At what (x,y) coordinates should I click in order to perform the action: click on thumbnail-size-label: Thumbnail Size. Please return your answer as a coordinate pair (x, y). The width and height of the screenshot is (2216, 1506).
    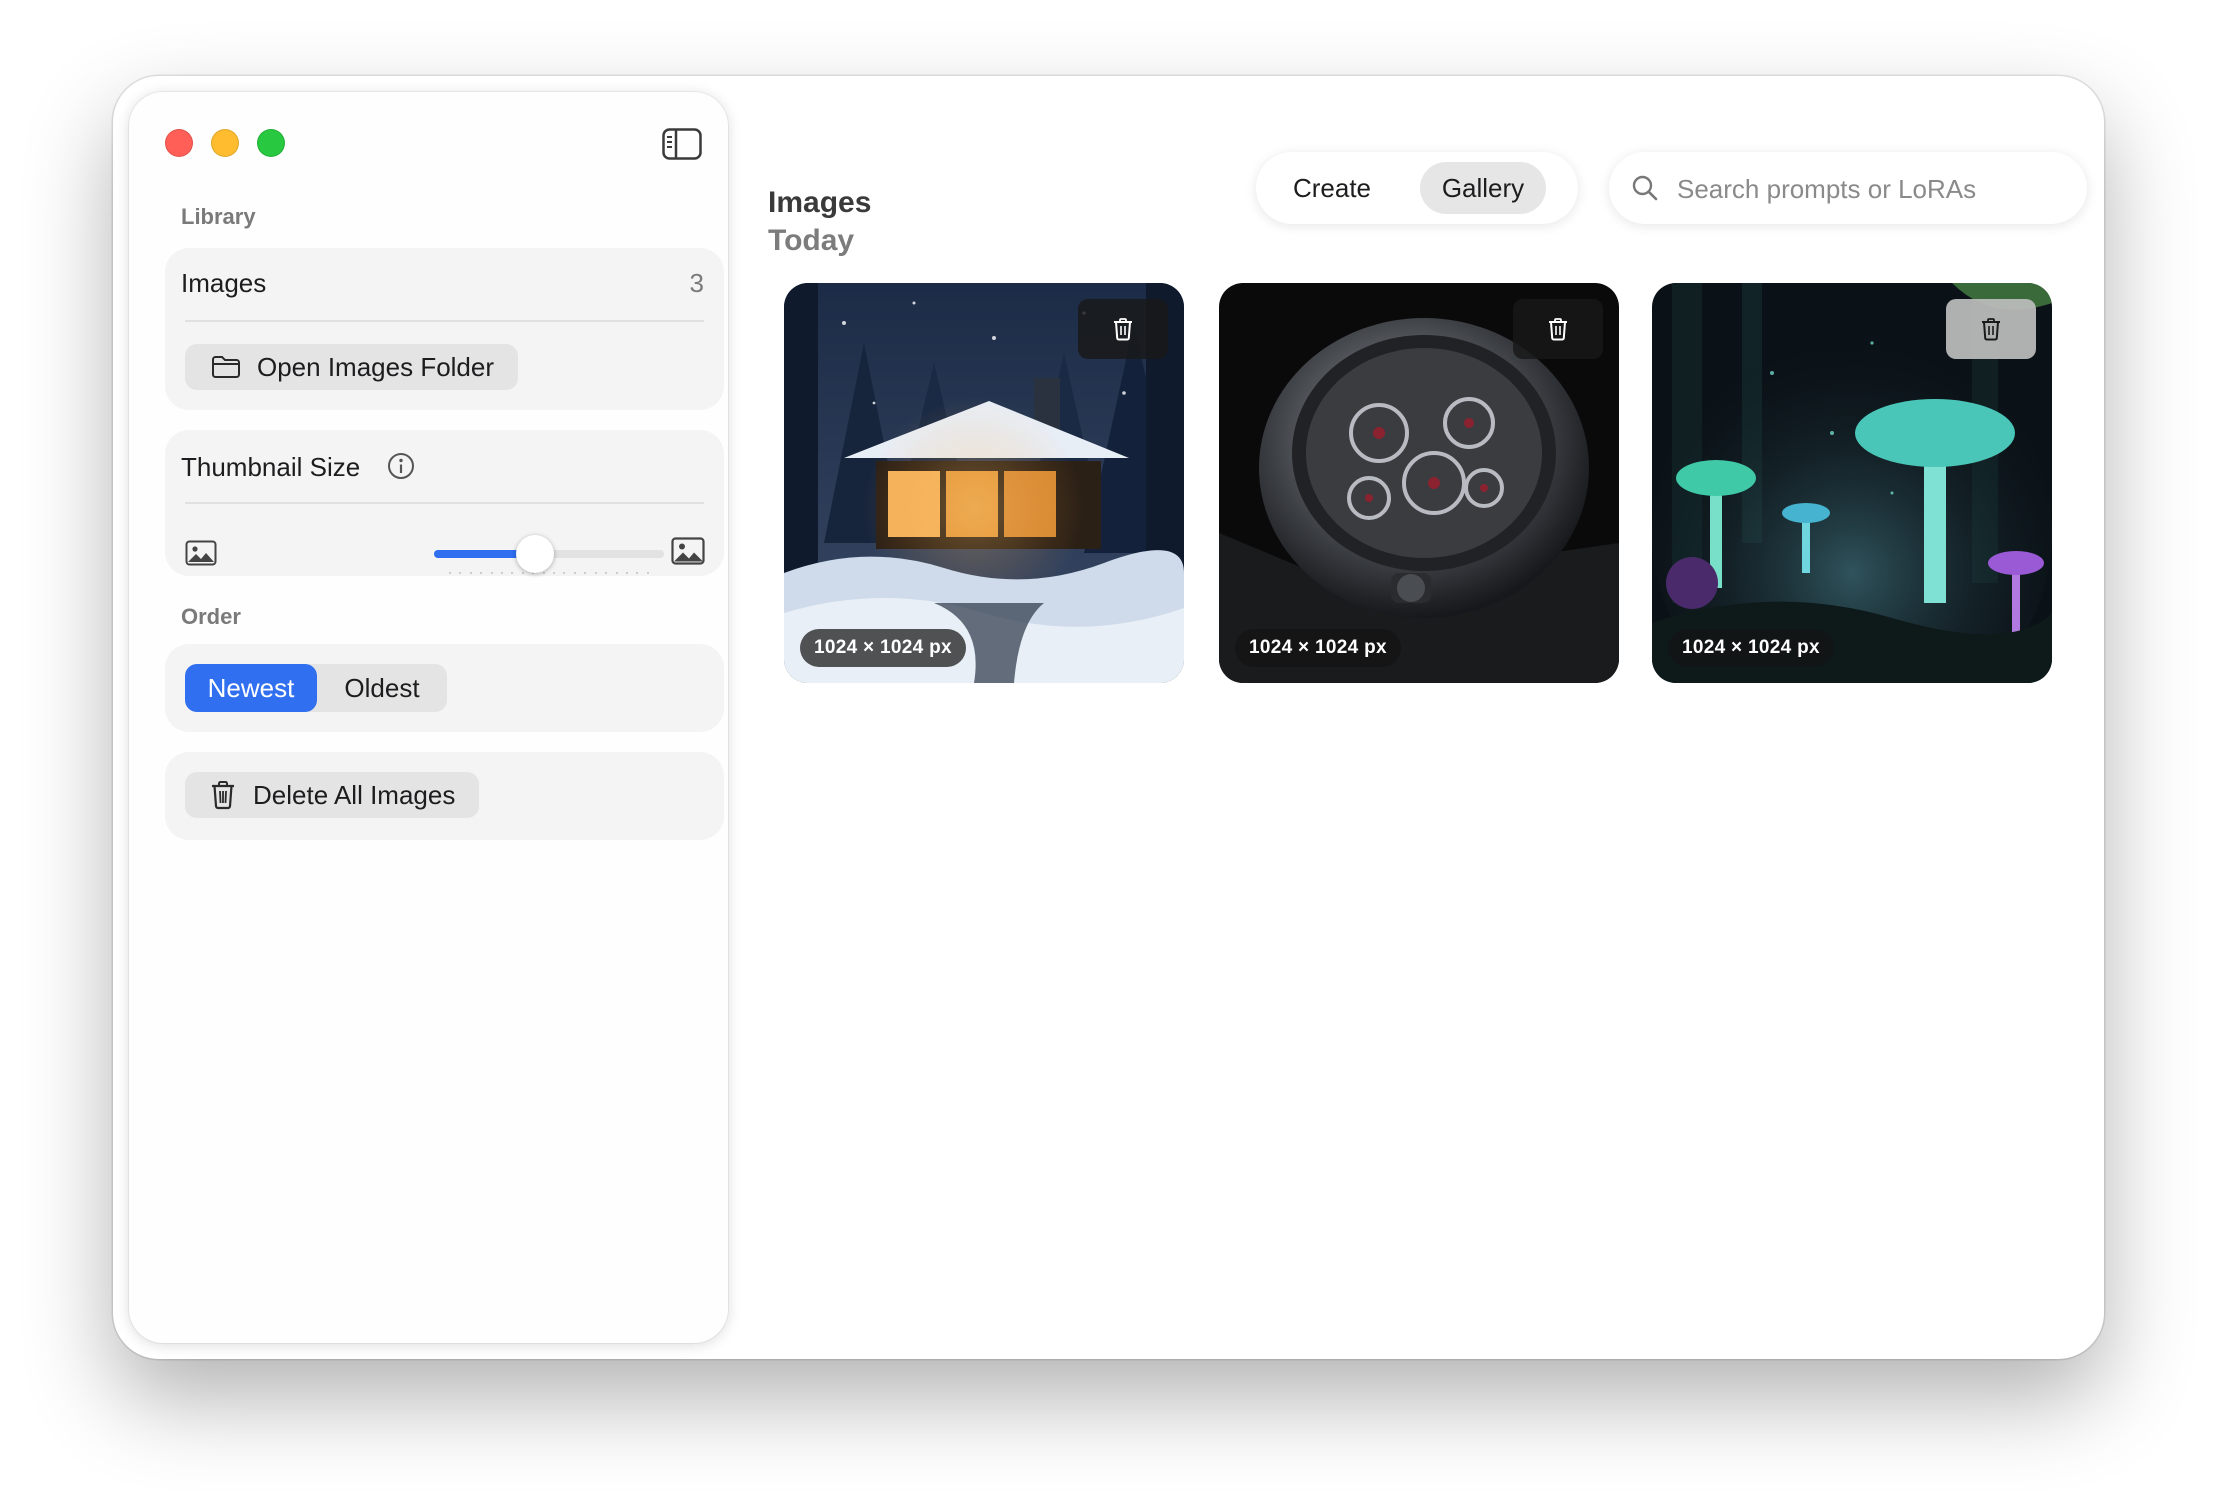
    Looking at the image, I should click on (271, 467).